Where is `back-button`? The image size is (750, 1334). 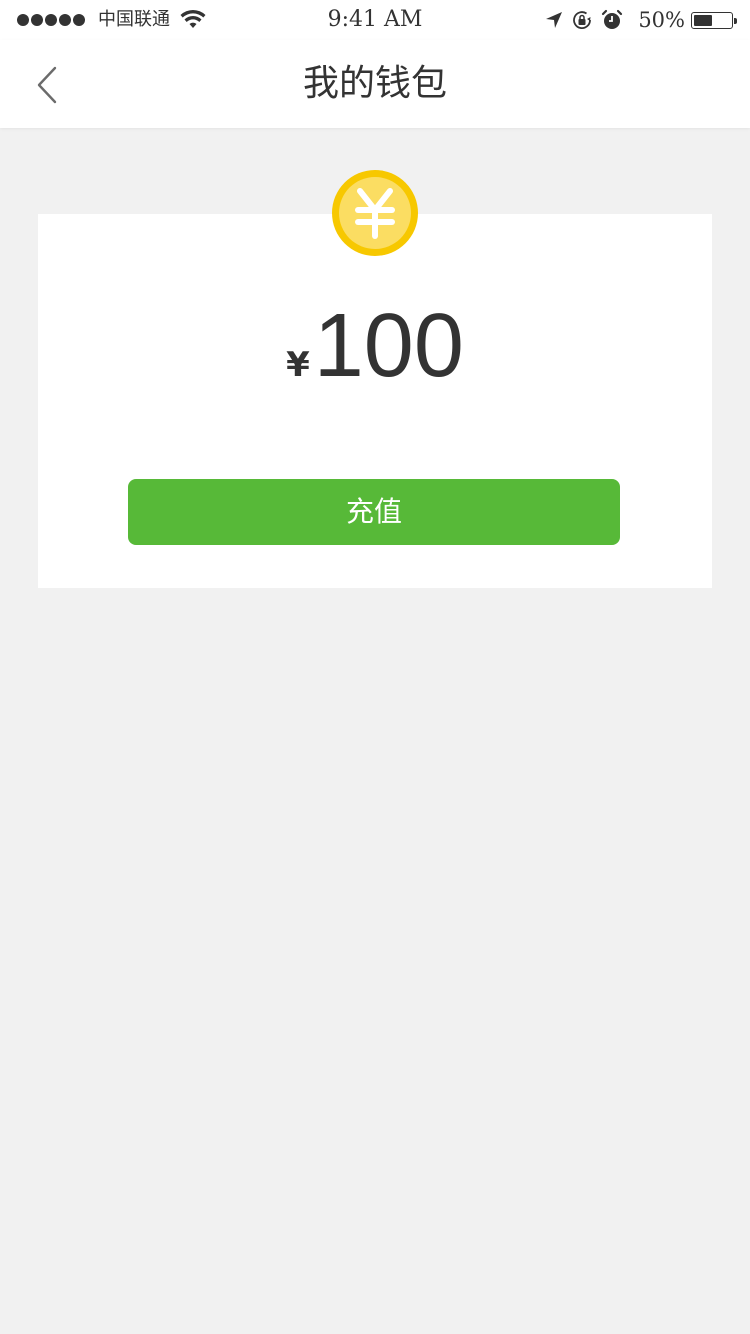
back-button is located at coordinates (47, 85).